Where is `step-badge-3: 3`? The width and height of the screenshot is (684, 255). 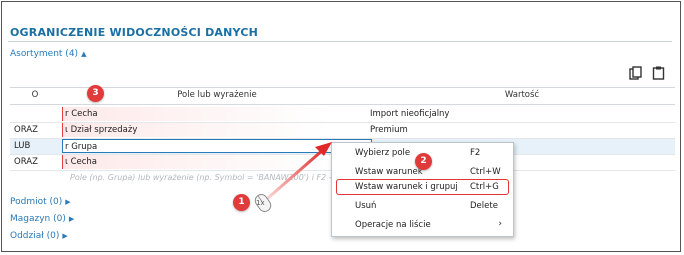 step-badge-3: 3 is located at coordinates (95, 93).